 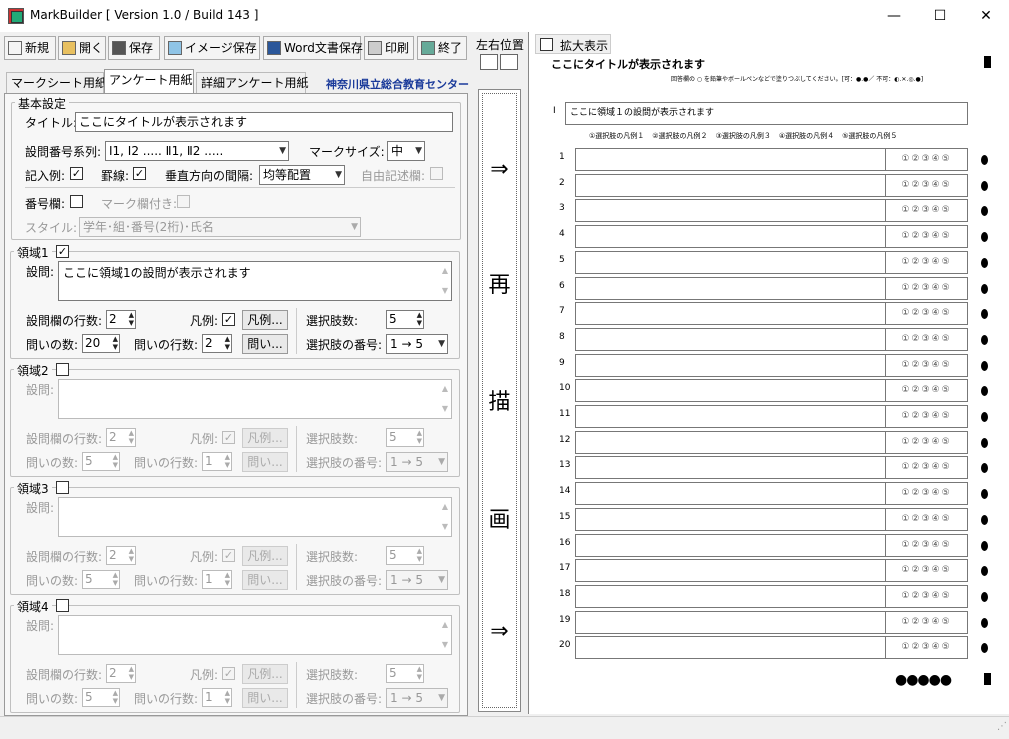 I want to click on tab-detailed-survey: 詳細アンケート用紙, so click(x=252, y=83).